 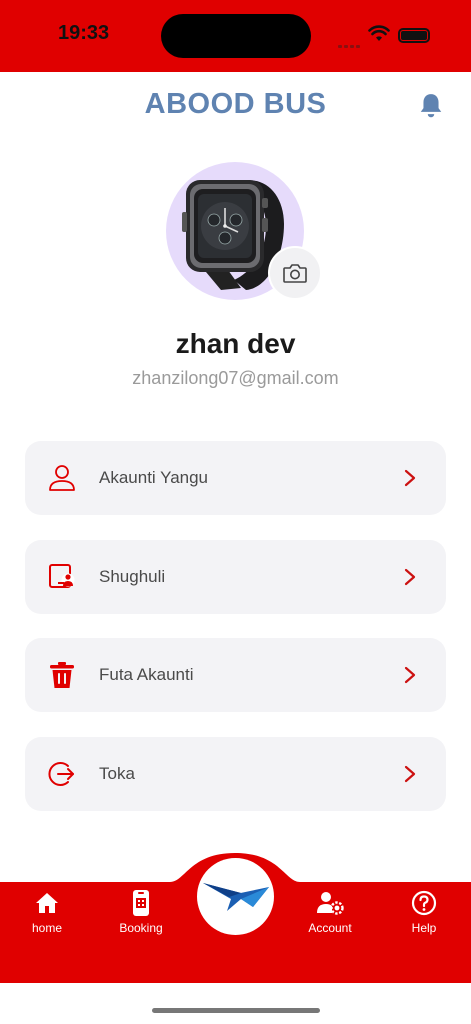 What do you see at coordinates (424, 903) in the screenshot?
I see `help-icon` at bounding box center [424, 903].